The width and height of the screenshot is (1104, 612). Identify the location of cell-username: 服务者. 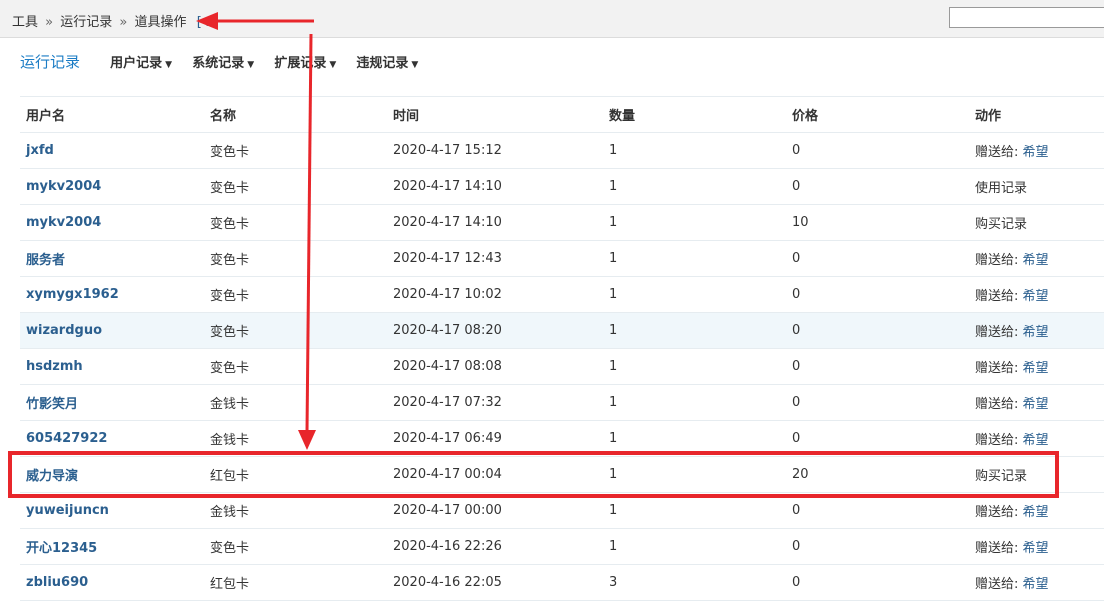
(112, 258).